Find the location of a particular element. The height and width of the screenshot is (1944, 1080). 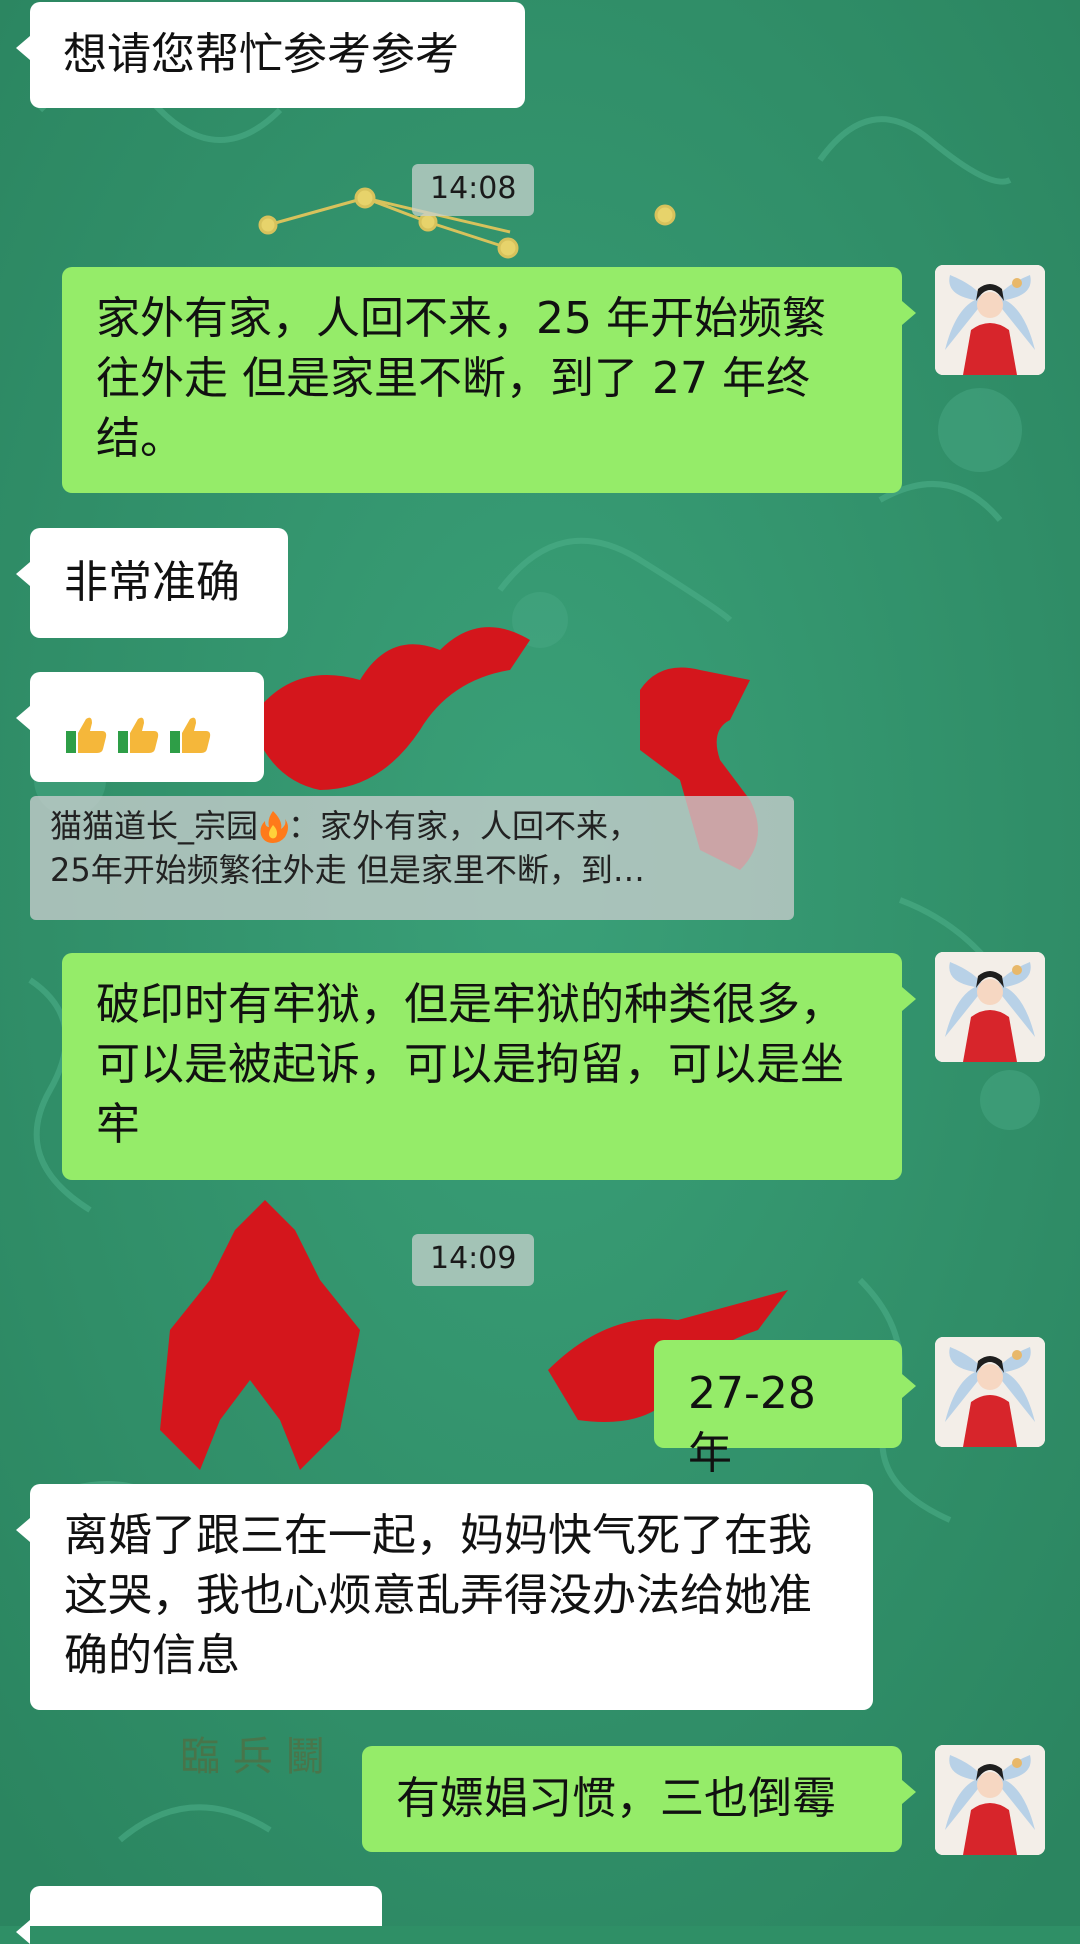

message-bubble-outgoing: 破印时有牢狱，但是牢狱的种类很多，可以是被起诉，可以是拘留，可以是坐牢 is located at coordinates (489, 1066).